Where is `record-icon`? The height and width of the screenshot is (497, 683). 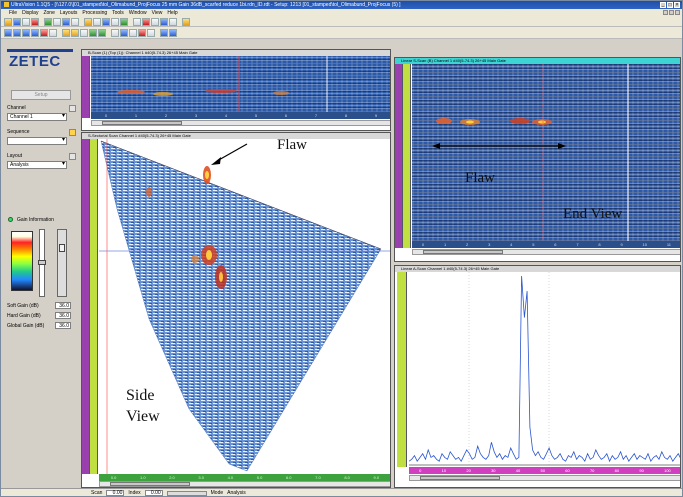
record-icon is located at coordinates (35, 21).